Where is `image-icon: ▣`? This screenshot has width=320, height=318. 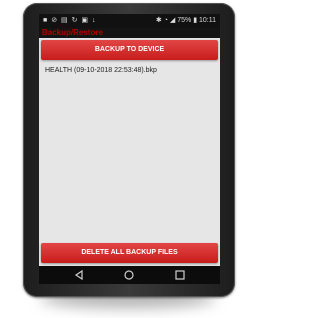 image-icon: ▣ is located at coordinates (85, 20).